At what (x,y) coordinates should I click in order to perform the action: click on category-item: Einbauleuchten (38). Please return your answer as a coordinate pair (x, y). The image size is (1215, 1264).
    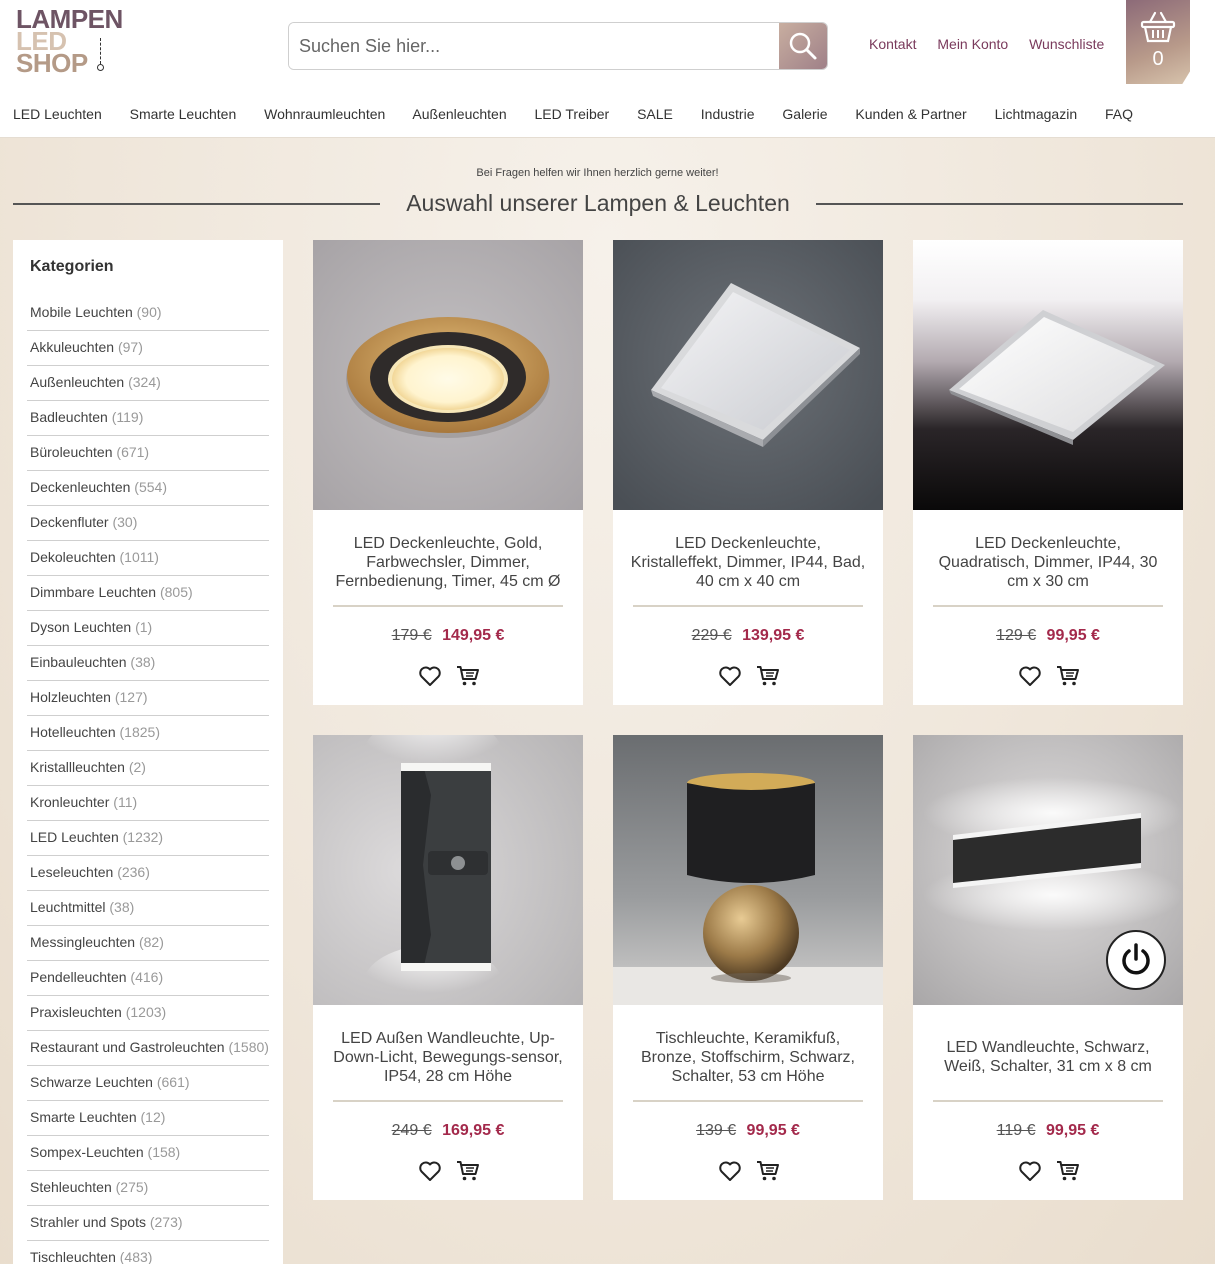
    Looking at the image, I should click on (148, 663).